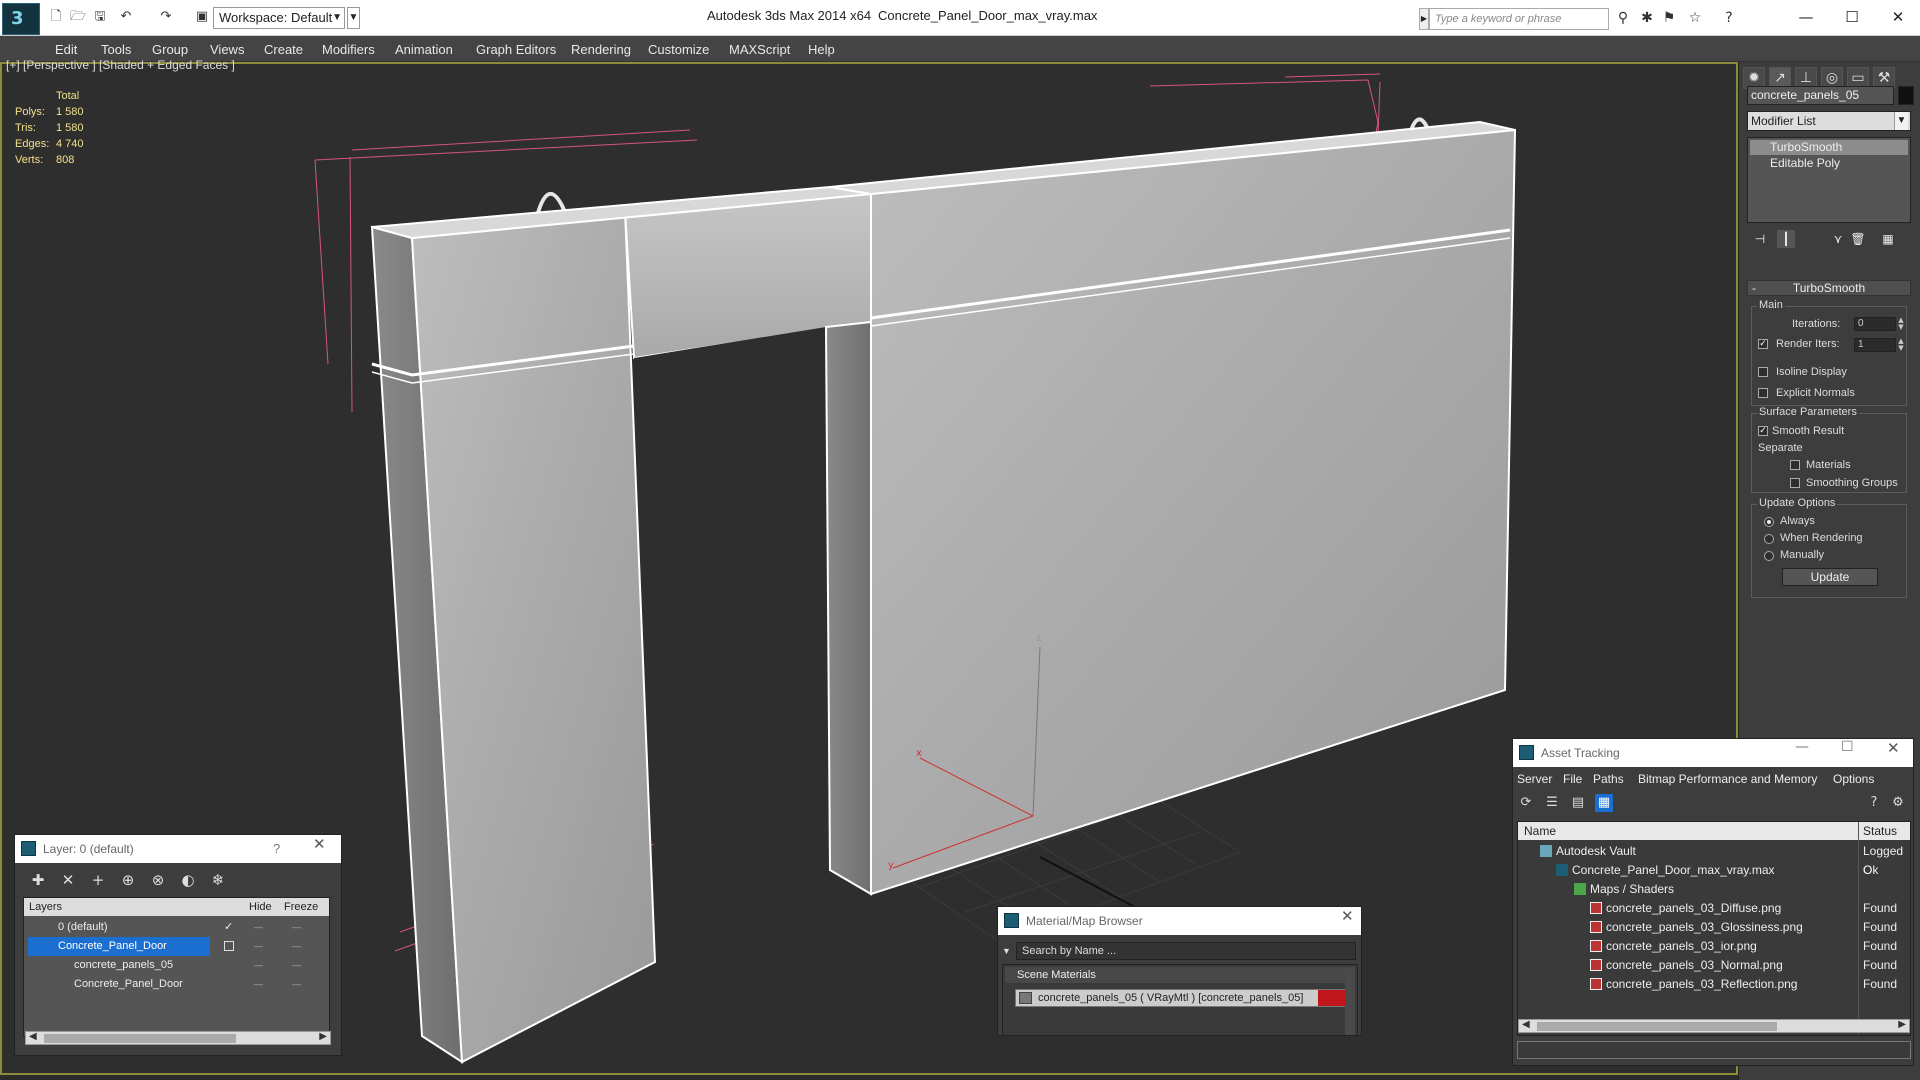  I want to click on freeze-all-layers-icon: ❄, so click(218, 880).